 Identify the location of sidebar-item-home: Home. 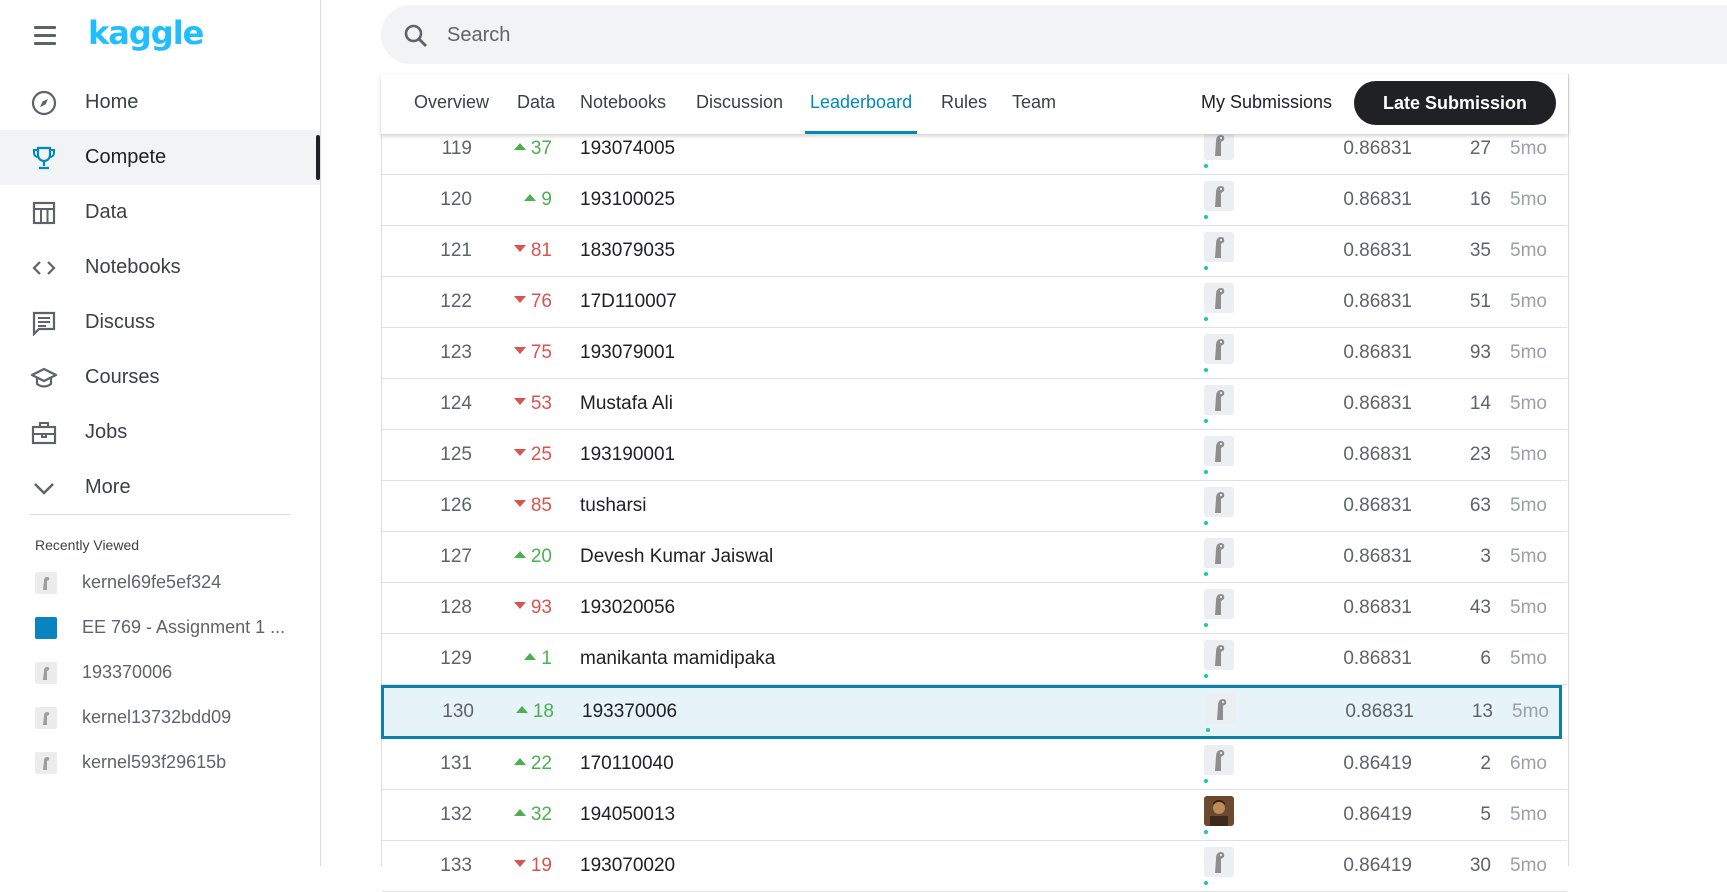
(160, 102).